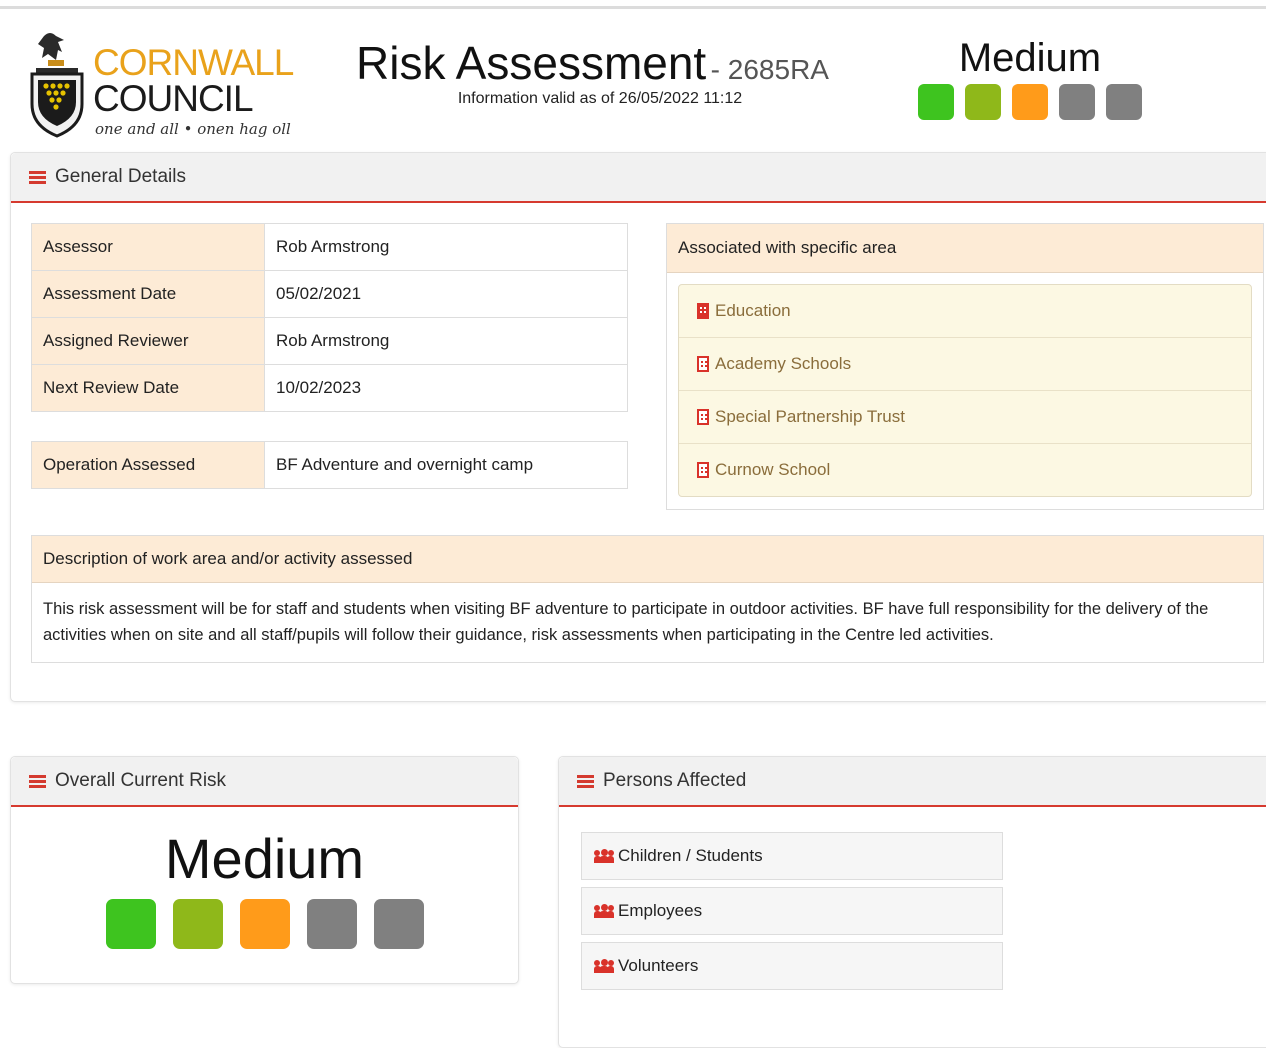 This screenshot has height=1048, width=1266. Describe the element at coordinates (148, 247) in the screenshot. I see `assessor-label: Assessor` at that location.